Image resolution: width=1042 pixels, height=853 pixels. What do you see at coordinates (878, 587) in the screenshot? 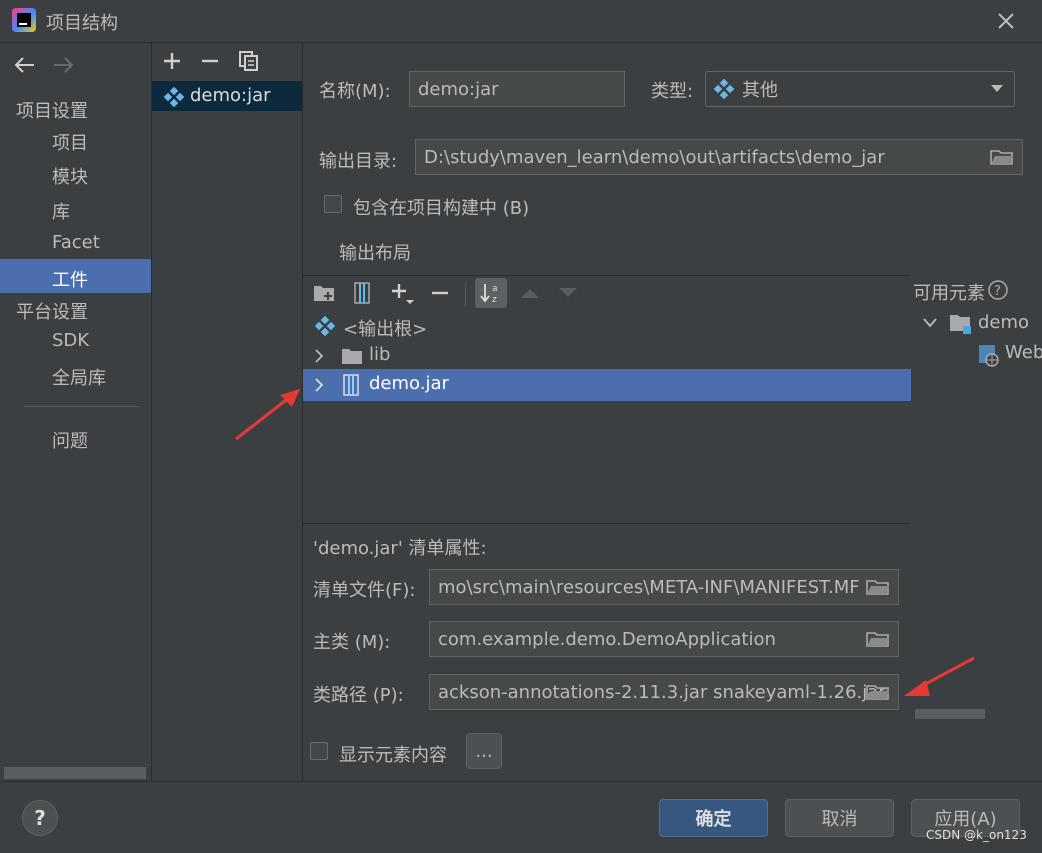
I see `manifest-file-folder-icon` at bounding box center [878, 587].